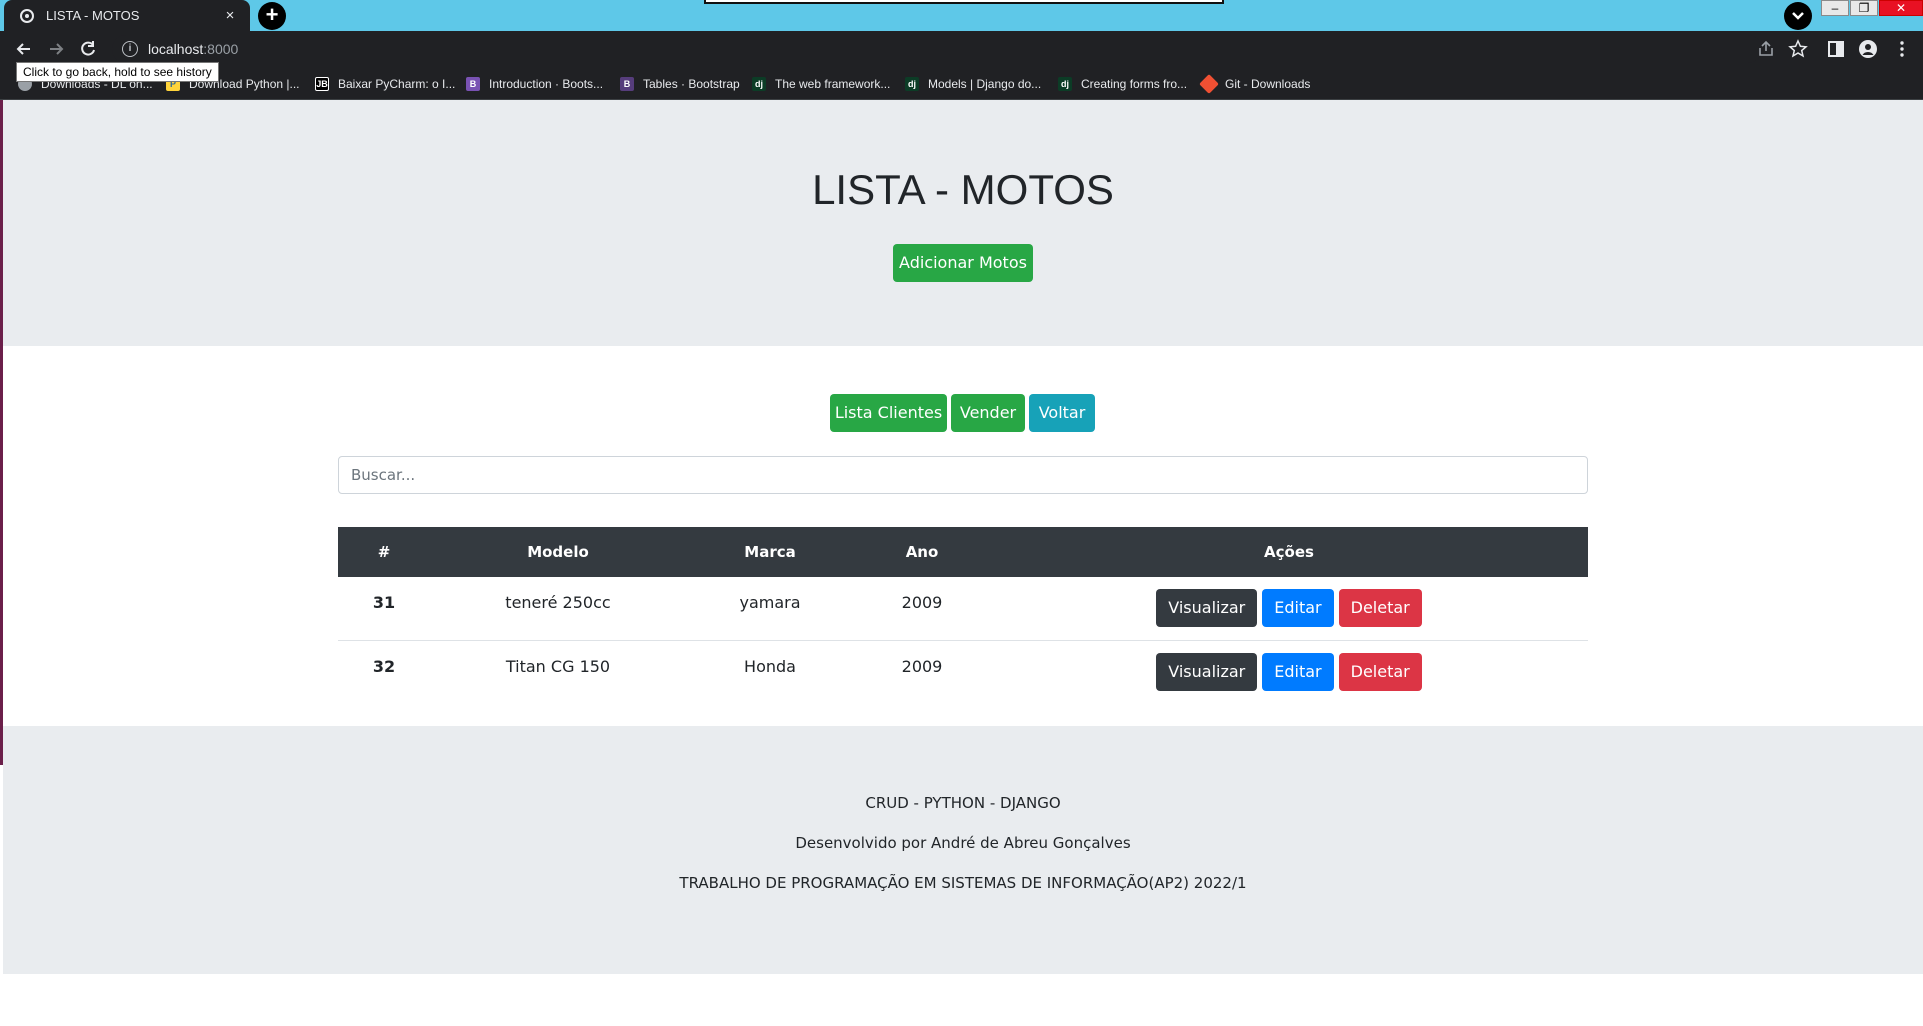 The image size is (1923, 1026). I want to click on bookmark-star-icon, so click(1798, 49).